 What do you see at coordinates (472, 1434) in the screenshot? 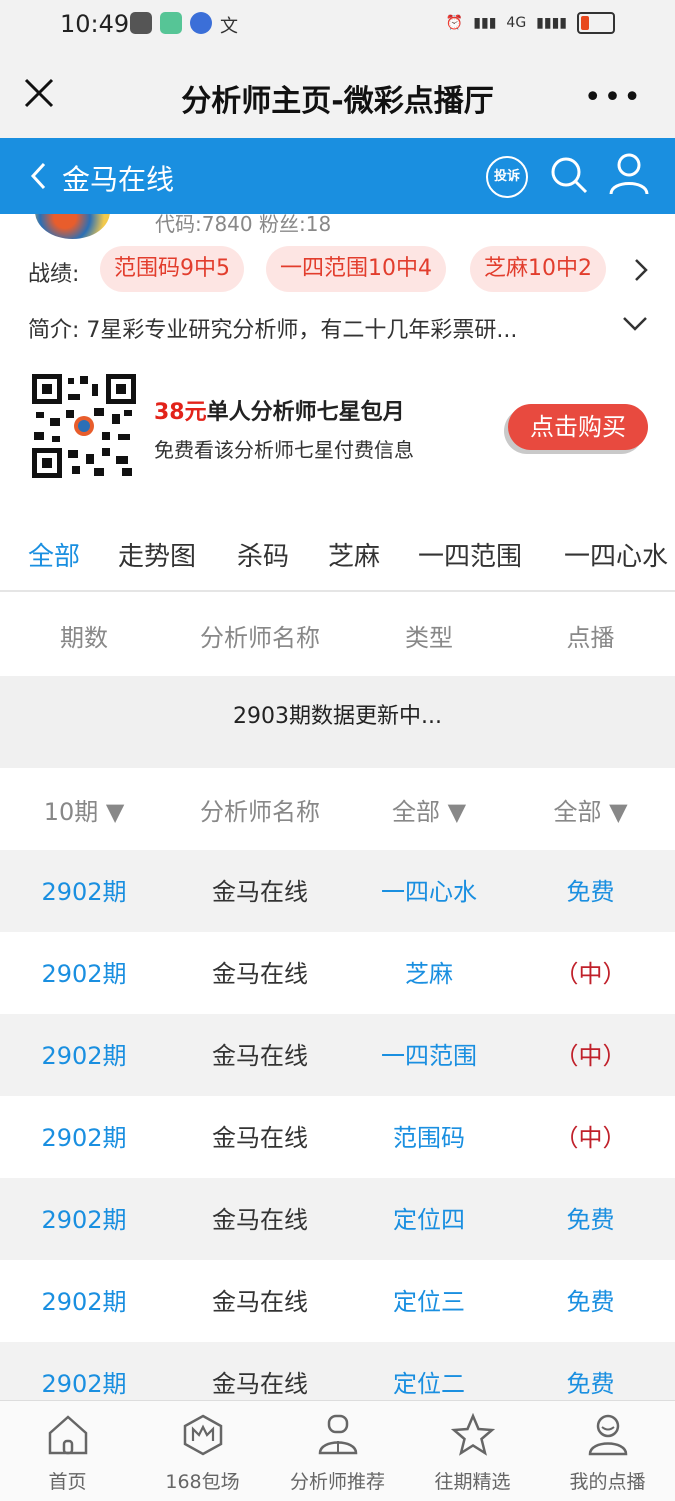
I see `star-icon` at bounding box center [472, 1434].